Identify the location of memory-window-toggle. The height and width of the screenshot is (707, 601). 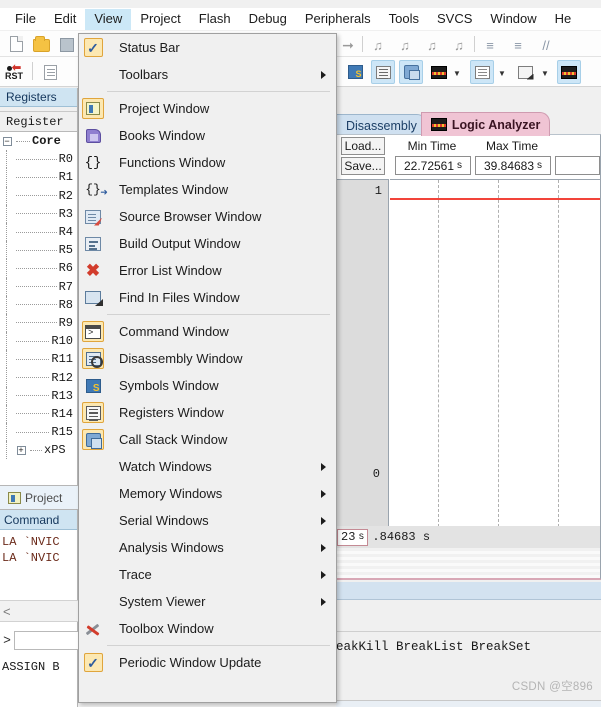
(482, 72).